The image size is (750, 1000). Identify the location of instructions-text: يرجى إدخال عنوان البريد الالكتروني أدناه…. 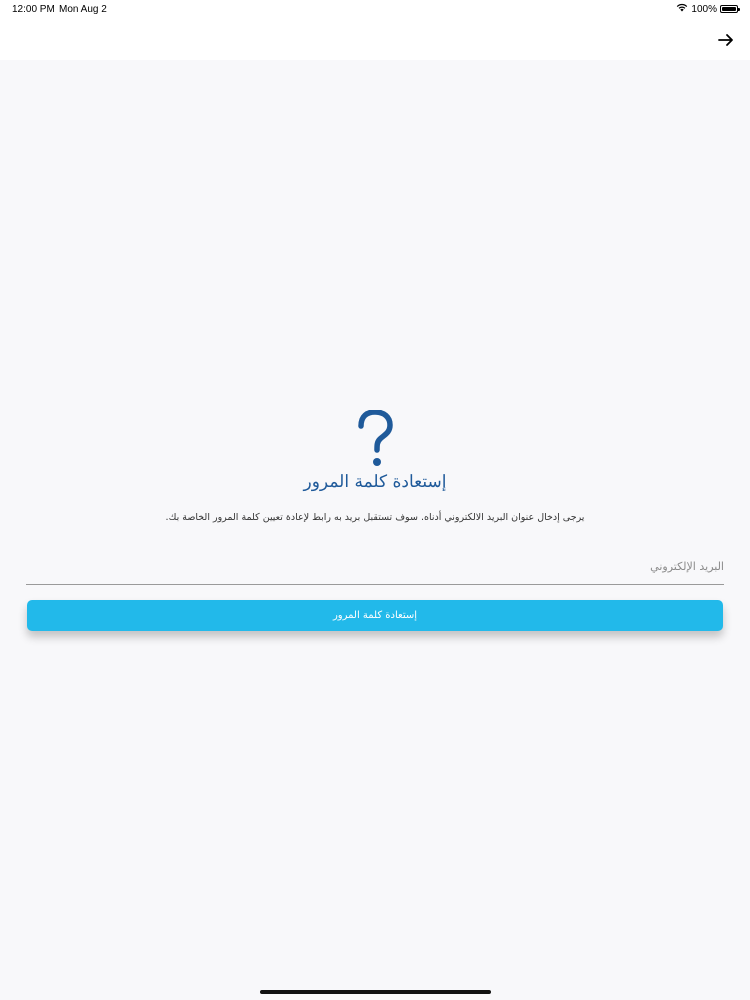
(375, 517).